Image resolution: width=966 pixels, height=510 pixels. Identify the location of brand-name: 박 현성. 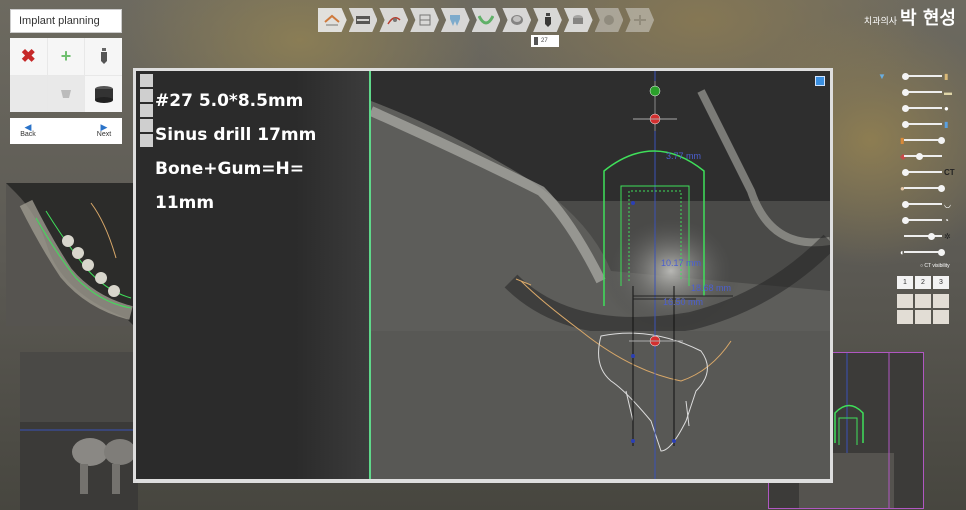
(928, 18).